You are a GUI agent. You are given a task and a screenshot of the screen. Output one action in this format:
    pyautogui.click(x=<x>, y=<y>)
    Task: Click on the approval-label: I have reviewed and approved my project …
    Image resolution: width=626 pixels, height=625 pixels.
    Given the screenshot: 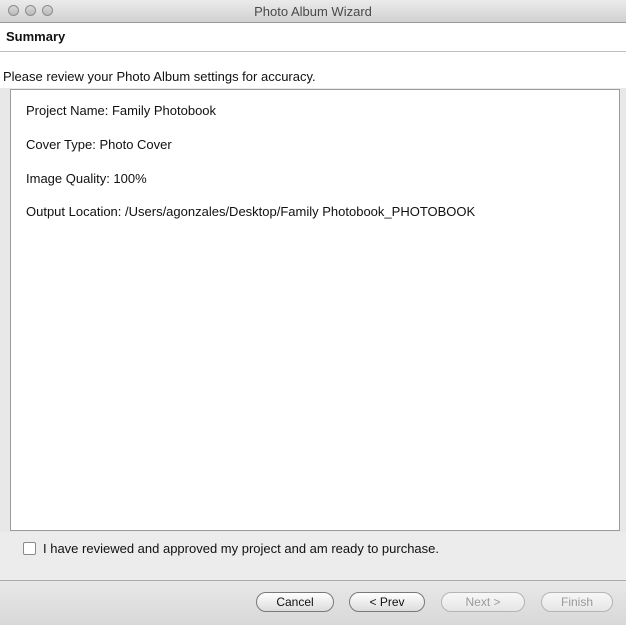 What is the action you would take?
    pyautogui.click(x=241, y=548)
    